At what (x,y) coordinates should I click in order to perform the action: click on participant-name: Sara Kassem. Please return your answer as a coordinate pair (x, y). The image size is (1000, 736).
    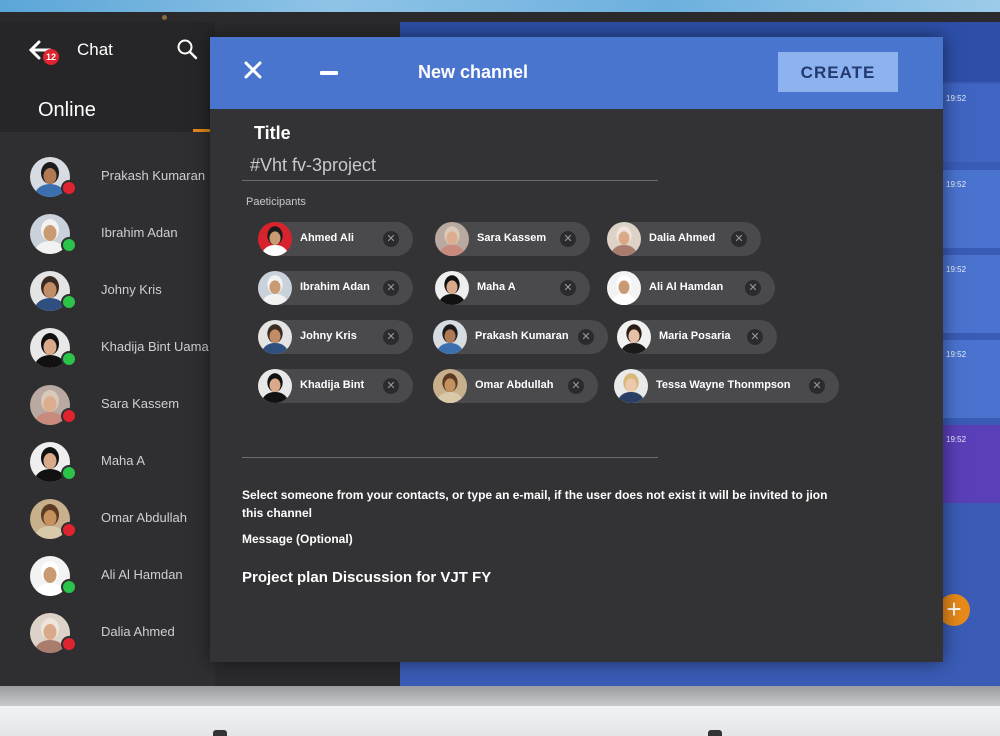
    Looking at the image, I should click on (512, 238).